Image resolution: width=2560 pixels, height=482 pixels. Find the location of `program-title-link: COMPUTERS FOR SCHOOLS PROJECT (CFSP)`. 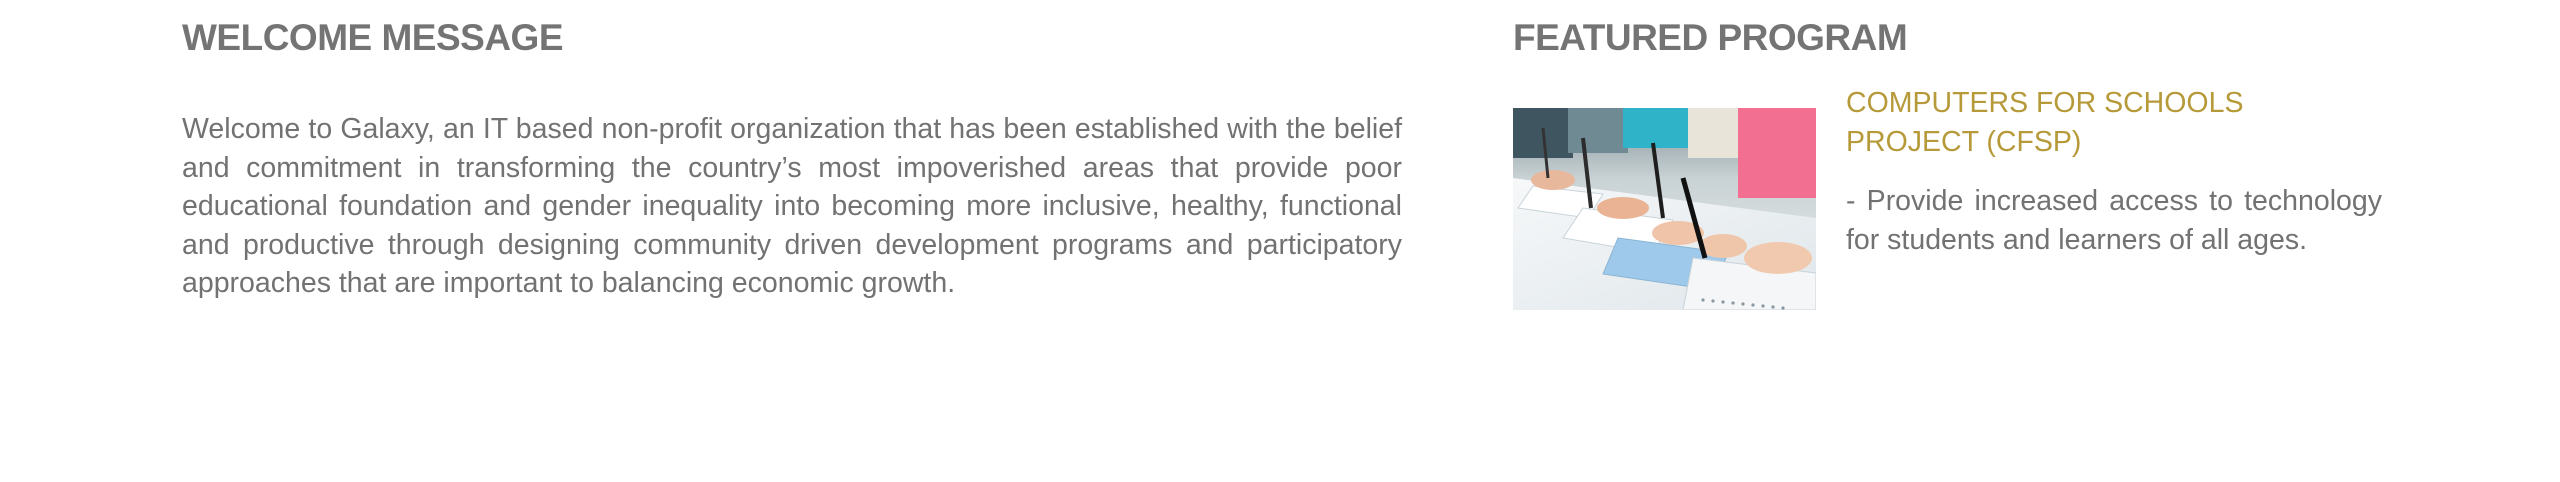

program-title-link: COMPUTERS FOR SCHOOLS PROJECT (CFSP) is located at coordinates (2114, 123).